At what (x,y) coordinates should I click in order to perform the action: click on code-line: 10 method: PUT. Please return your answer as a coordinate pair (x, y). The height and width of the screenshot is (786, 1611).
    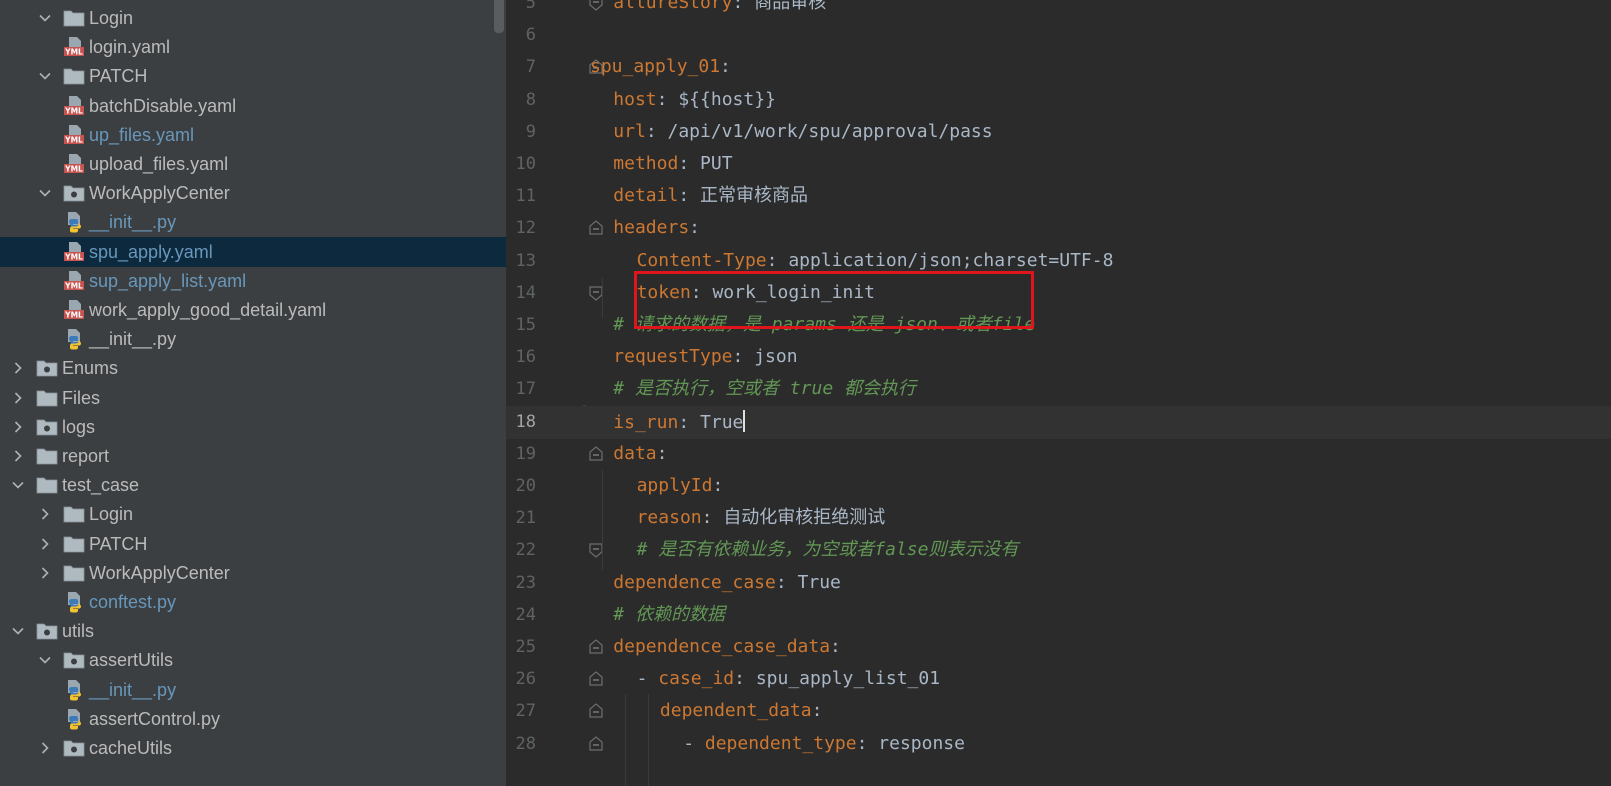
    Looking at the image, I should click on (1058, 164).